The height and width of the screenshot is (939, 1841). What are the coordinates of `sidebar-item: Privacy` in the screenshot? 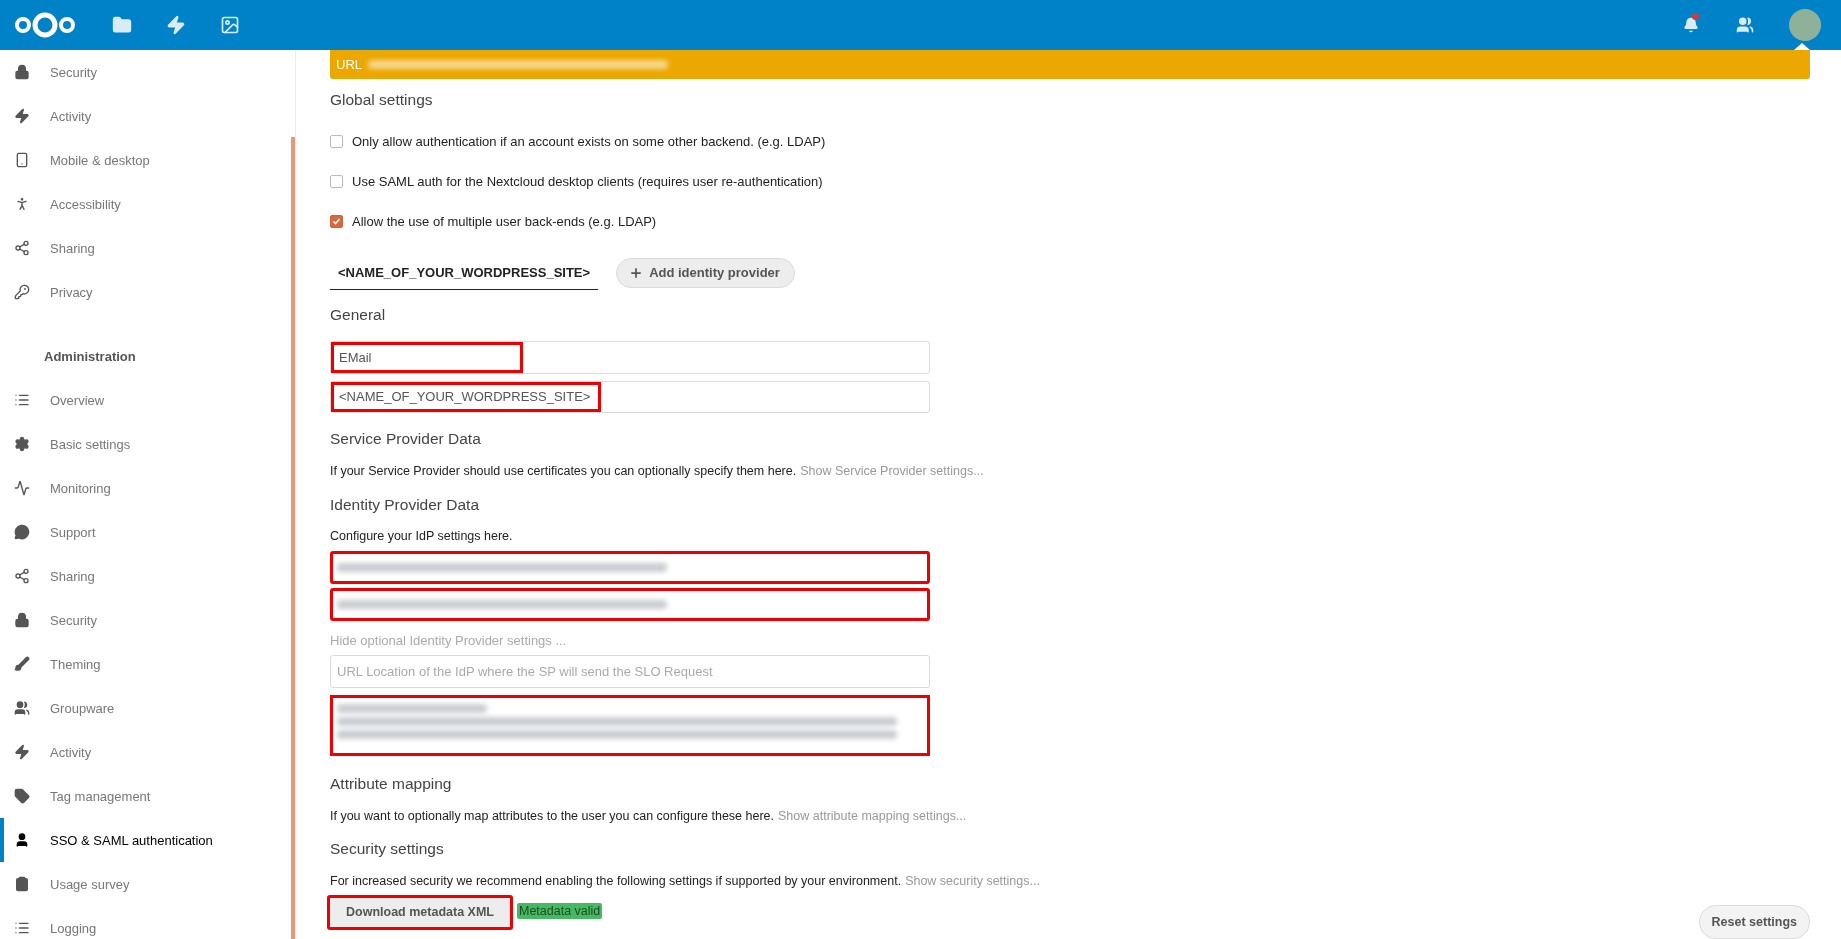 It's located at (147, 292).